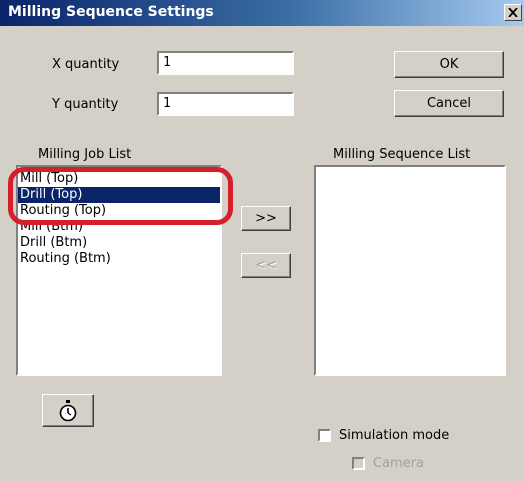 The image size is (524, 481). I want to click on simulation-mode-label: Simulation mode, so click(394, 435).